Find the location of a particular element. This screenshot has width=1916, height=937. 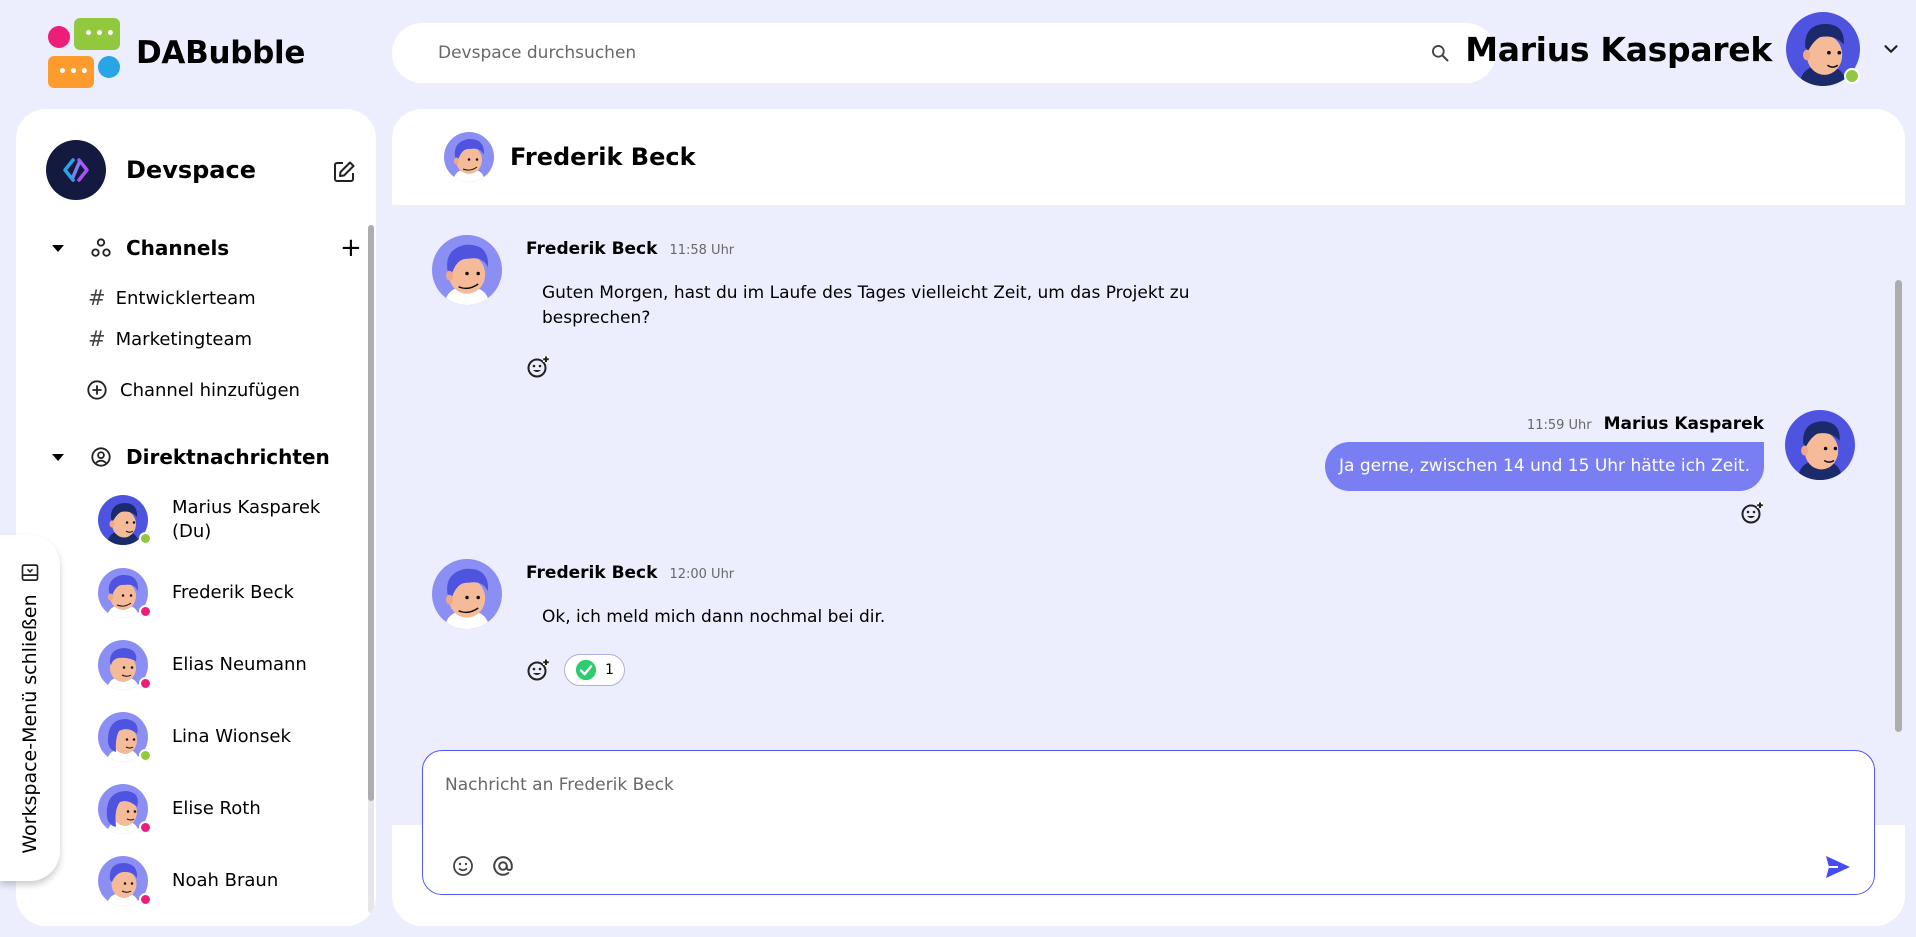

app-title: DABubble is located at coordinates (221, 53).